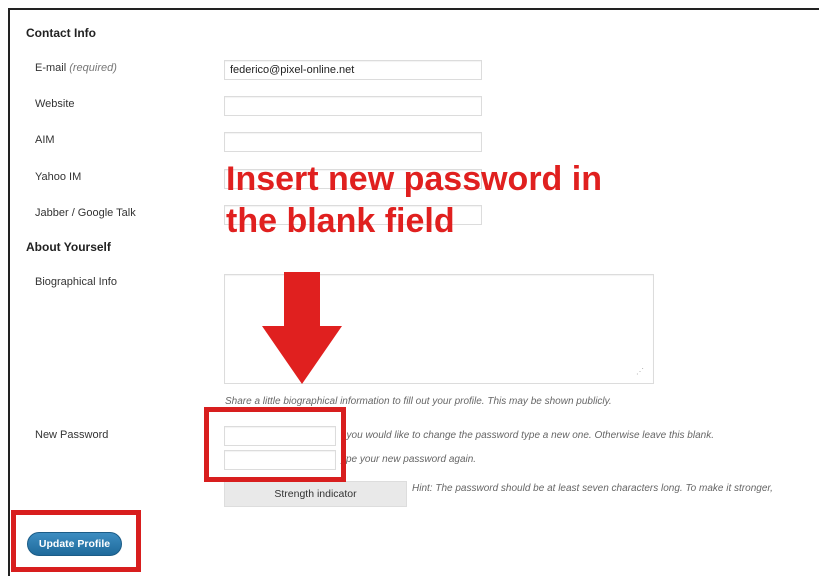 The image size is (819, 576). Describe the element at coordinates (353, 142) in the screenshot. I see `aim-field` at that location.